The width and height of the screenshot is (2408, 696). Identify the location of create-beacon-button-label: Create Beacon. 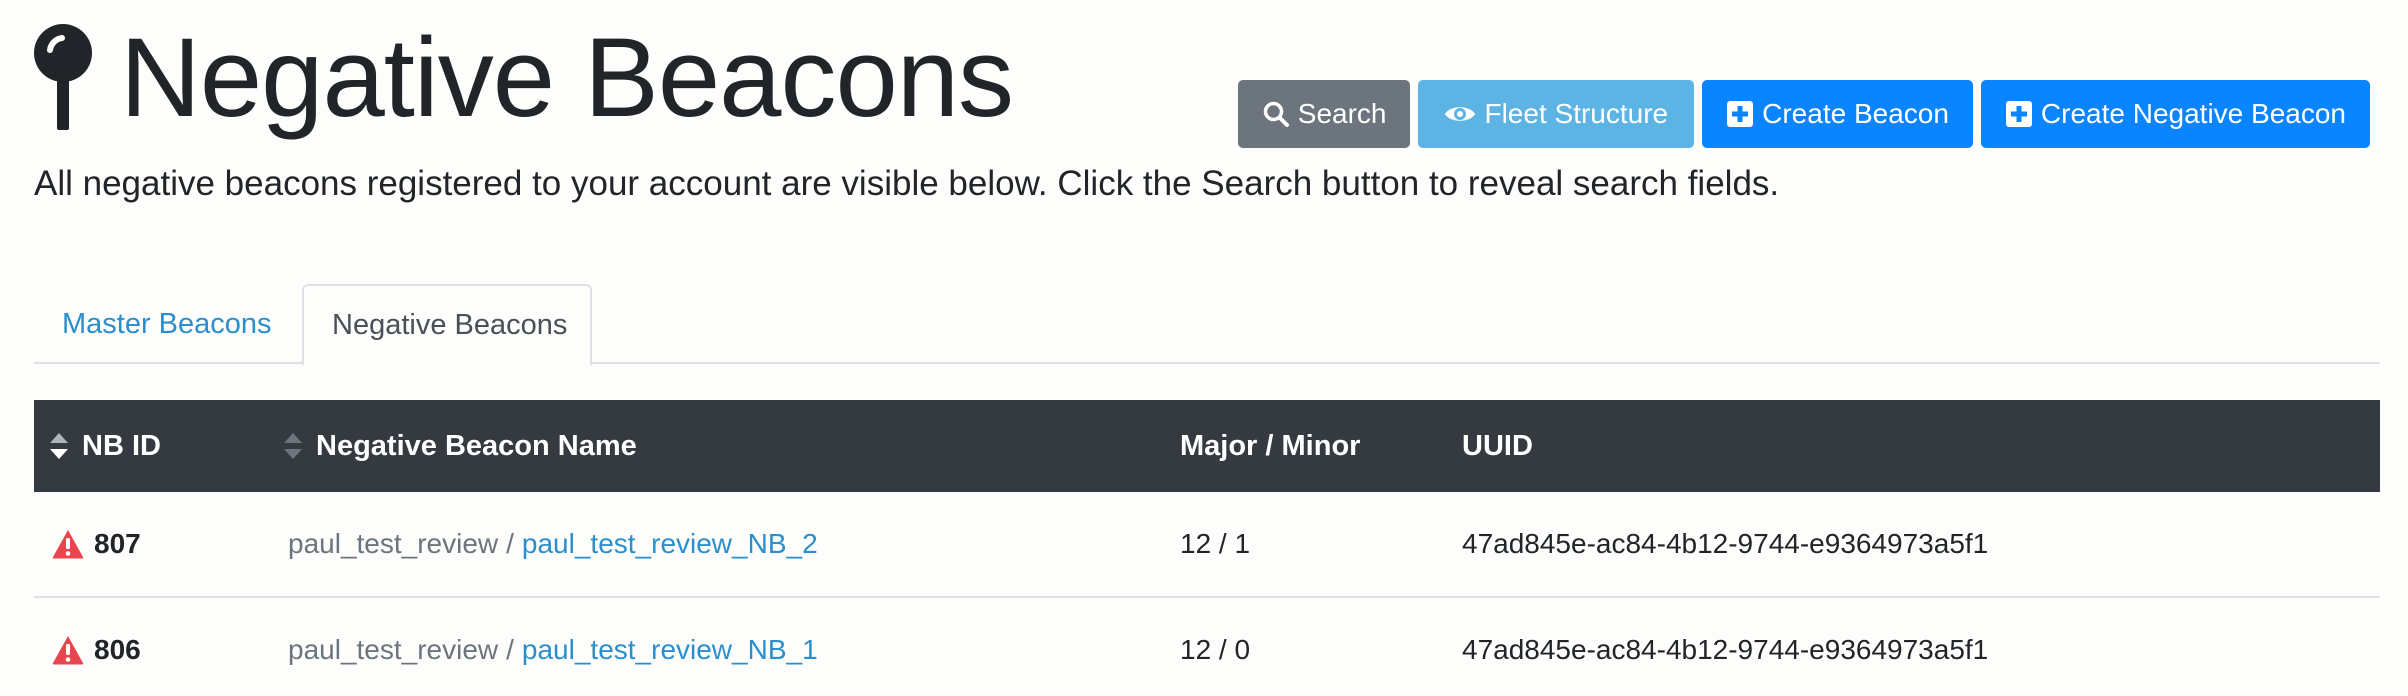
(1855, 113).